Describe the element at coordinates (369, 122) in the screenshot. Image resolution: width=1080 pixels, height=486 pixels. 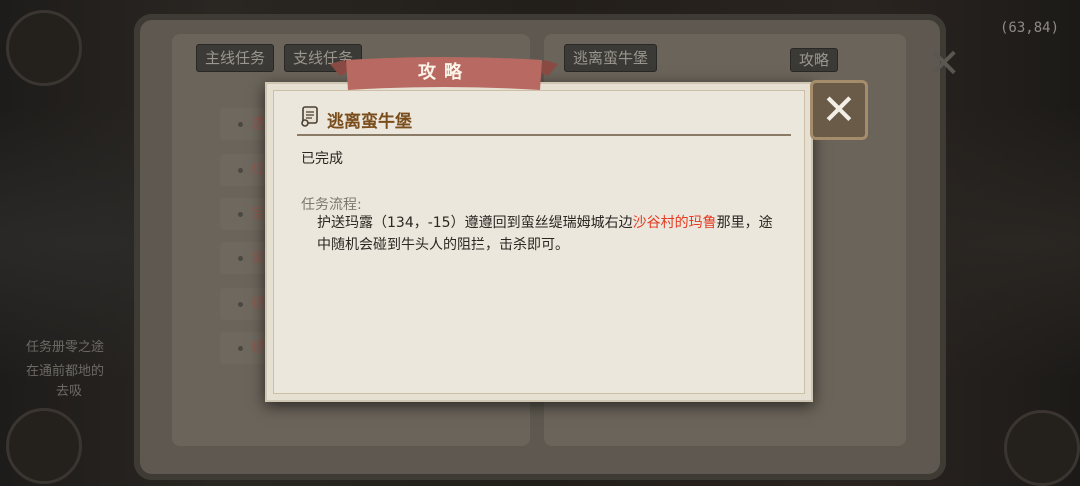
I see `dialog-title: 逃离蛮牛堡` at that location.